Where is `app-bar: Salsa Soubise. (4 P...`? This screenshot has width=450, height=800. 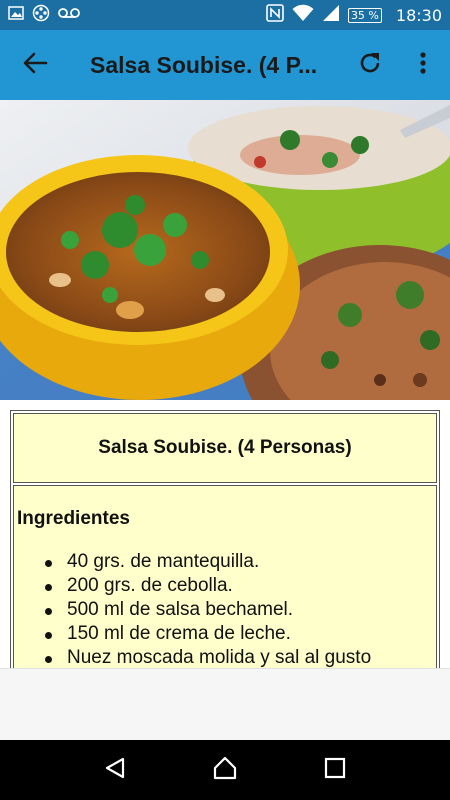
app-bar: Salsa Soubise. (4 P... is located at coordinates (225, 65).